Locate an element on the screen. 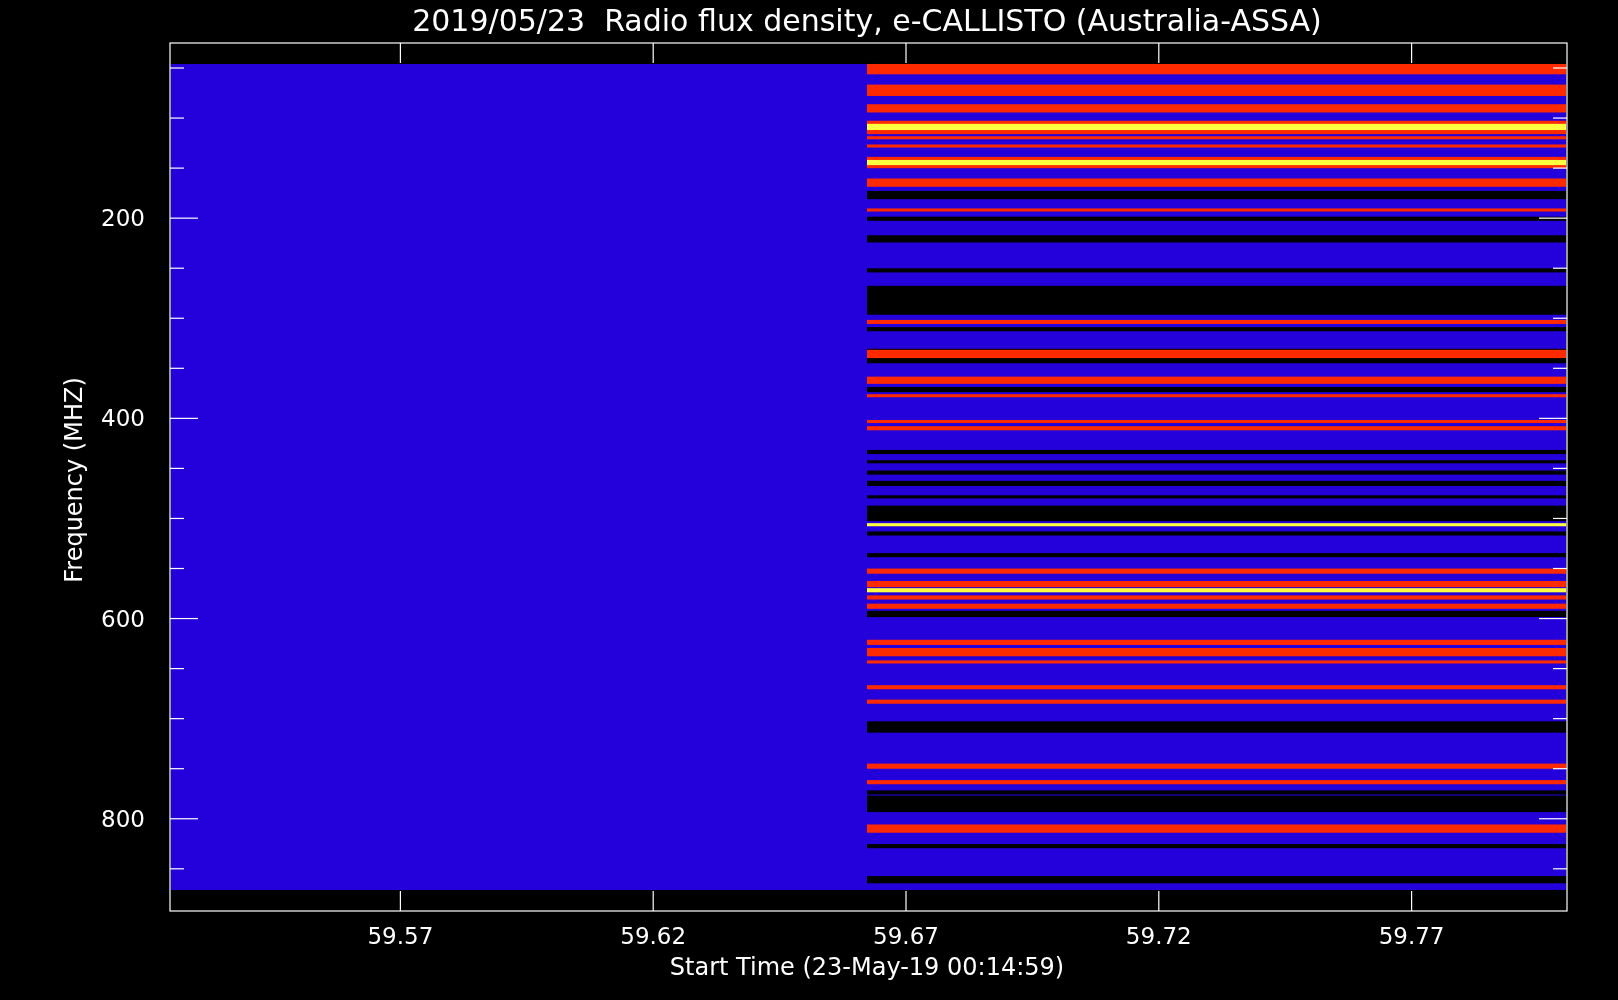 This screenshot has width=1618, height=1000. axis-tick-label: 200 is located at coordinates (123, 218).